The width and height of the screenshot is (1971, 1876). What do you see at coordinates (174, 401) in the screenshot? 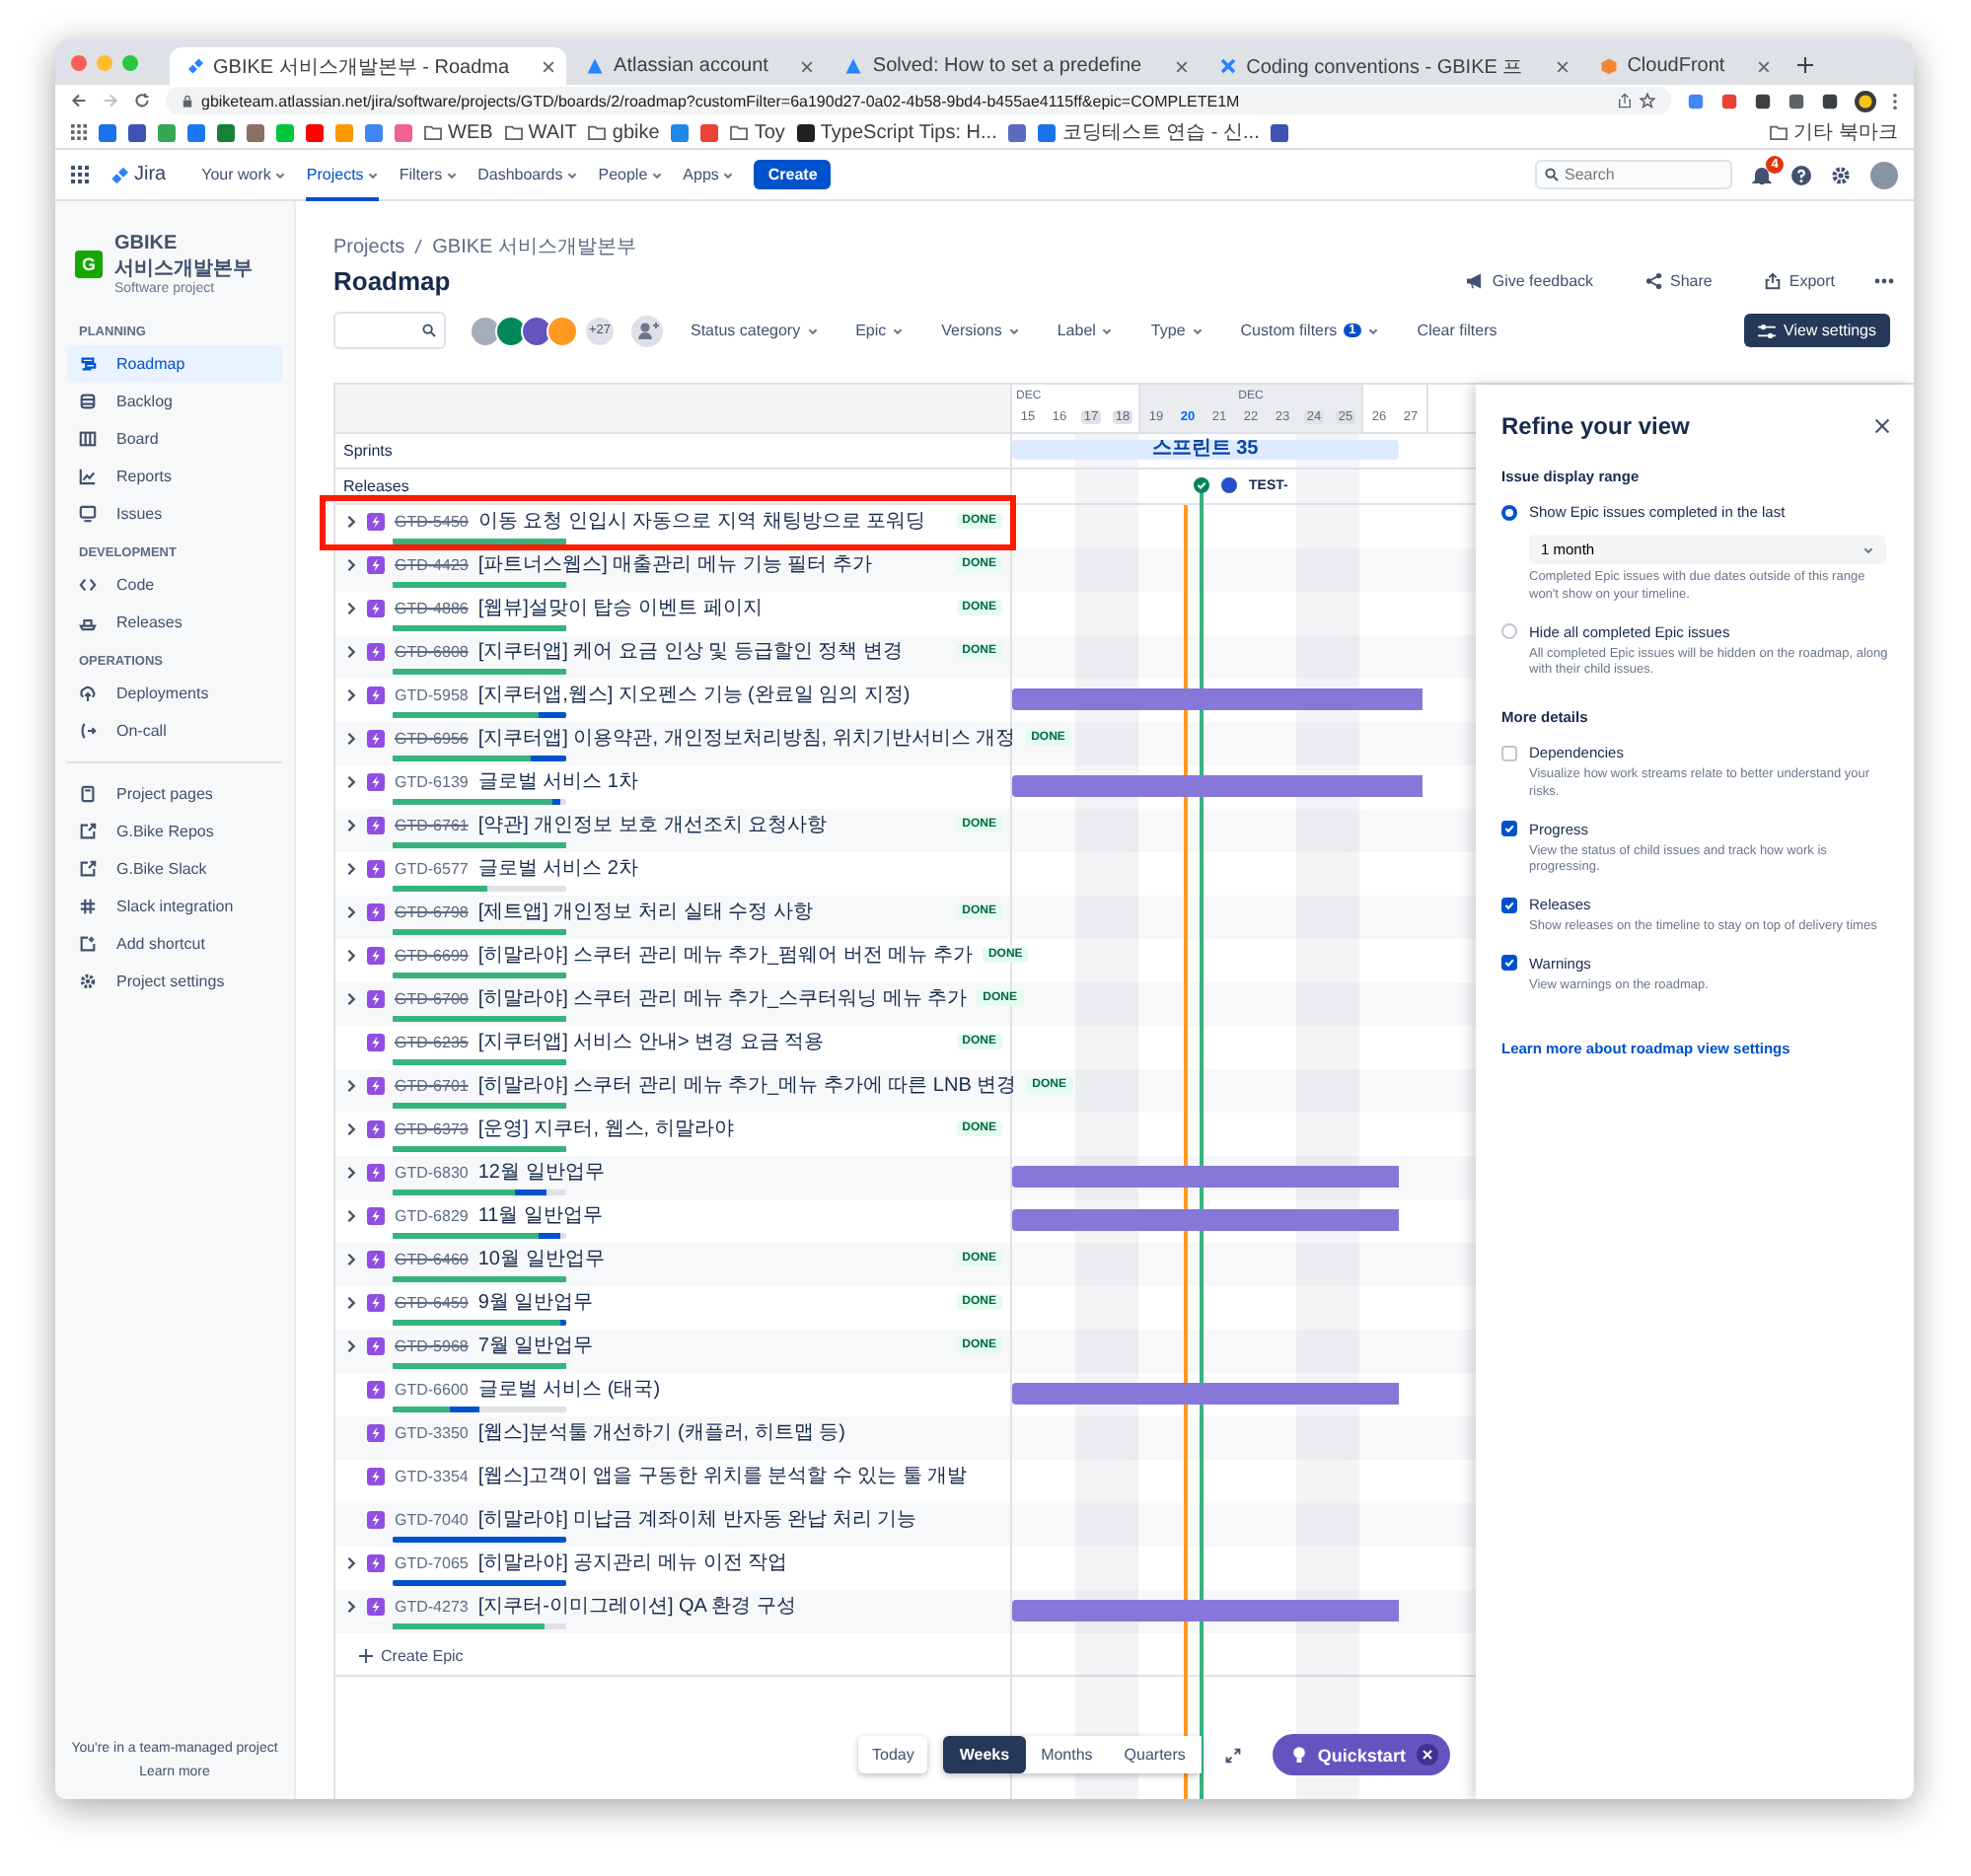
I see `sidebar-item: Backlog` at bounding box center [174, 401].